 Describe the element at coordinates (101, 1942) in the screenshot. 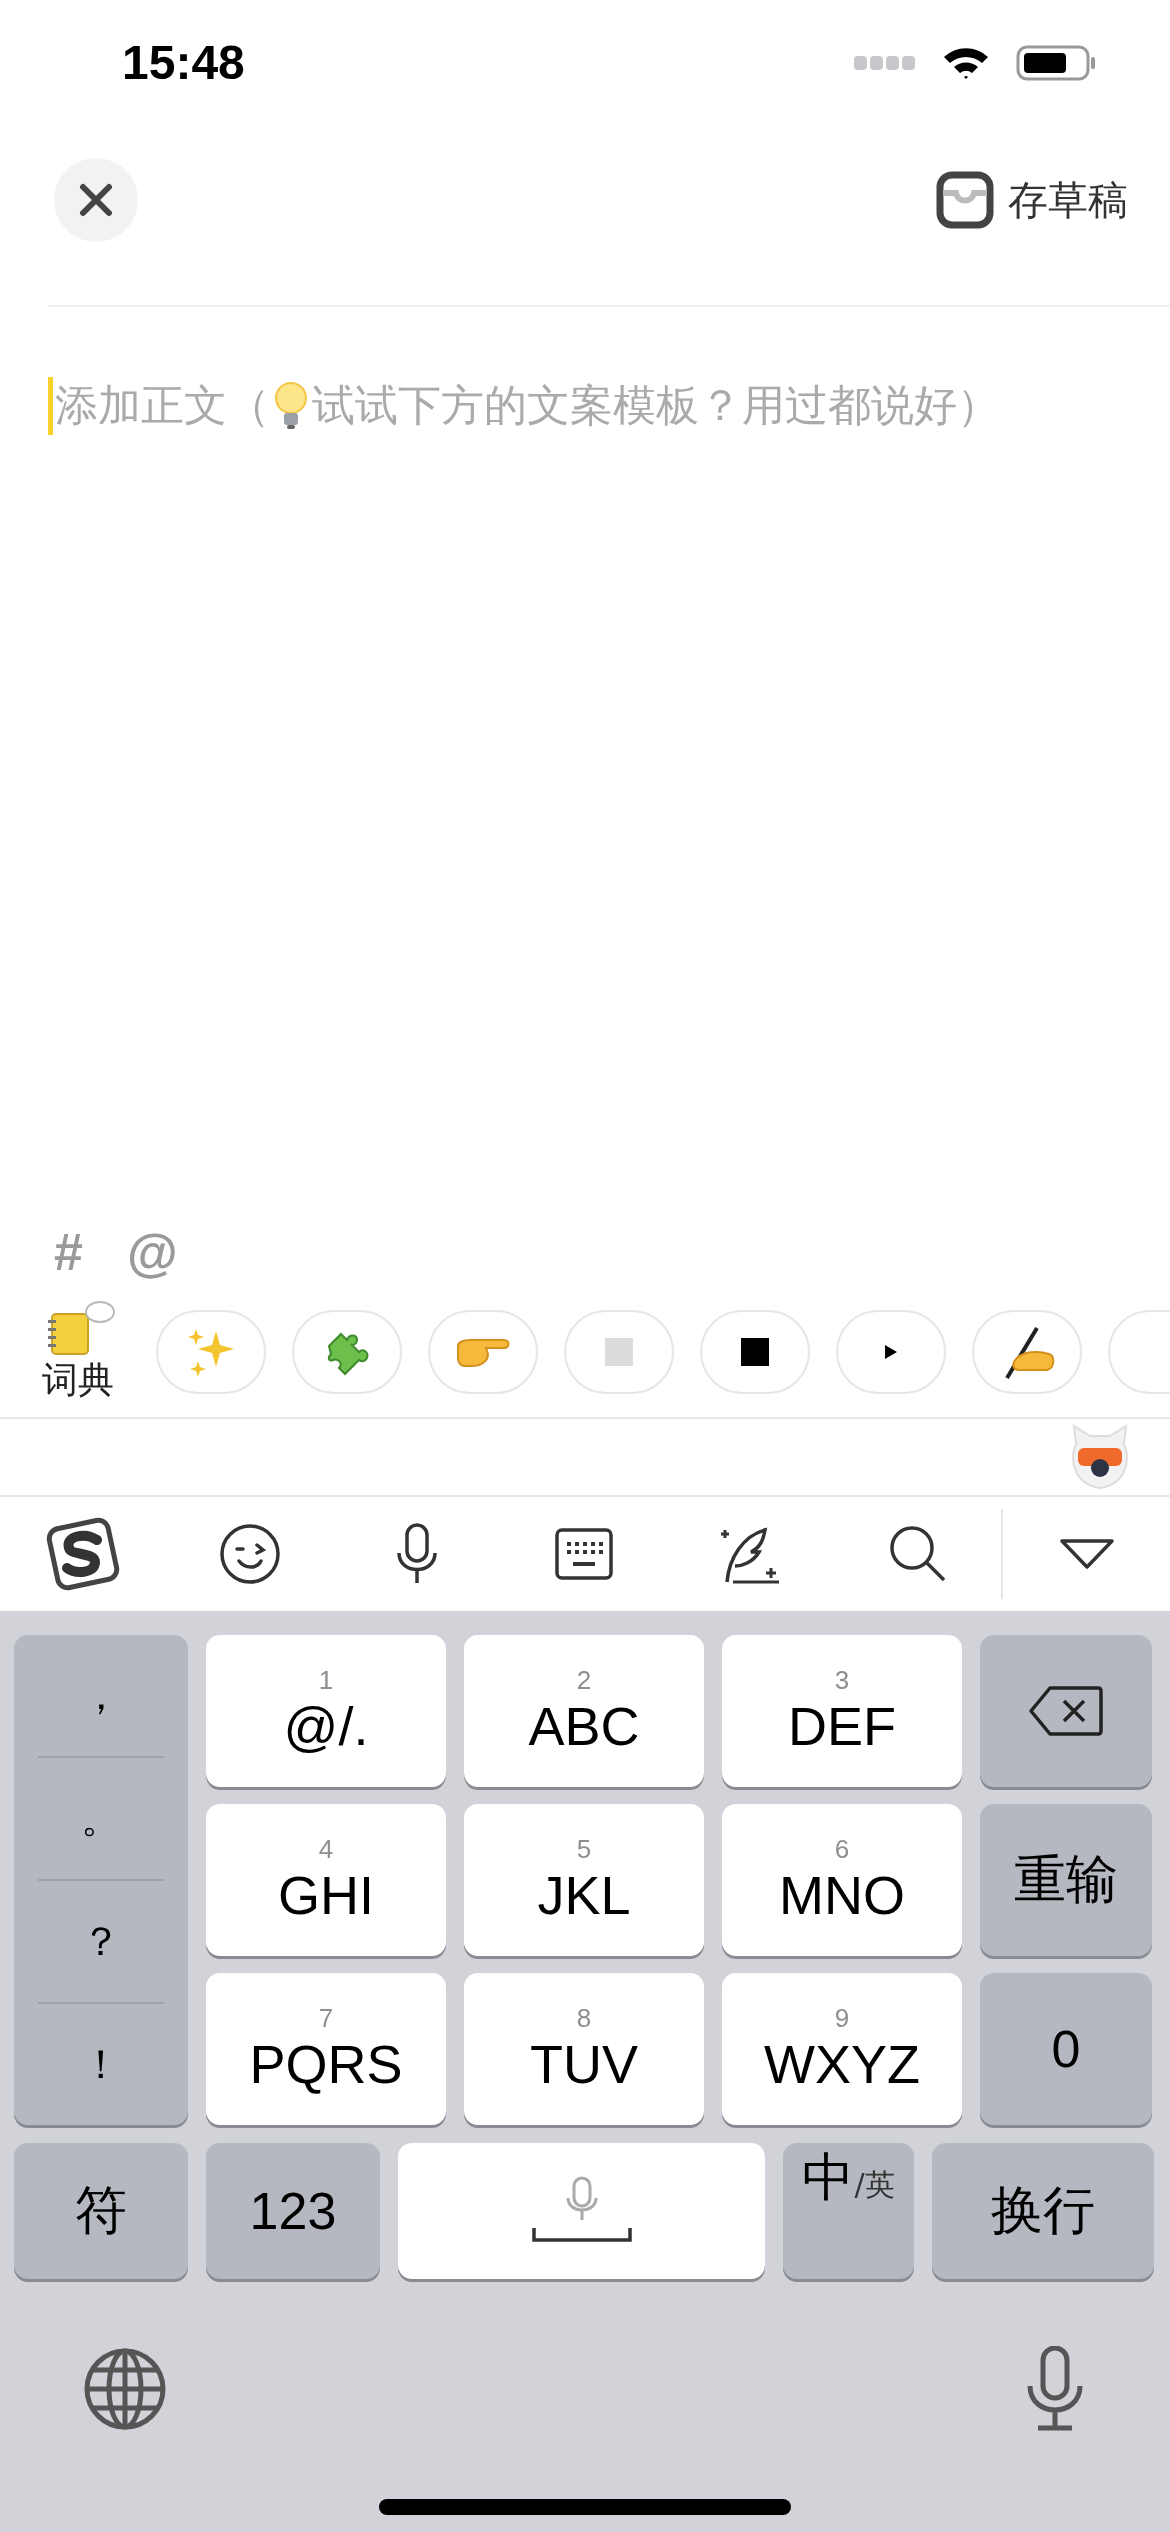

I see `punctuation-key: ？` at that location.